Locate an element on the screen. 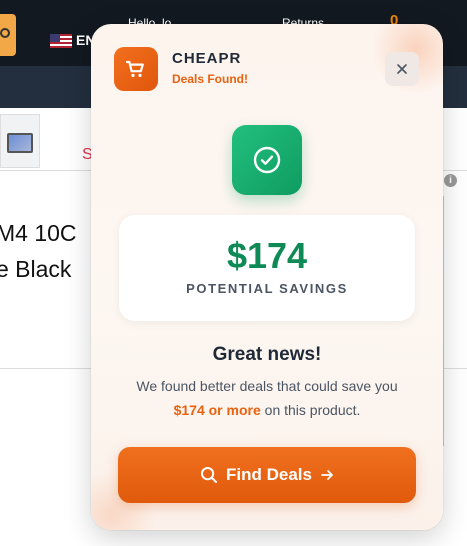 The image size is (467, 546). arrow-right-icon is located at coordinates (327, 475).